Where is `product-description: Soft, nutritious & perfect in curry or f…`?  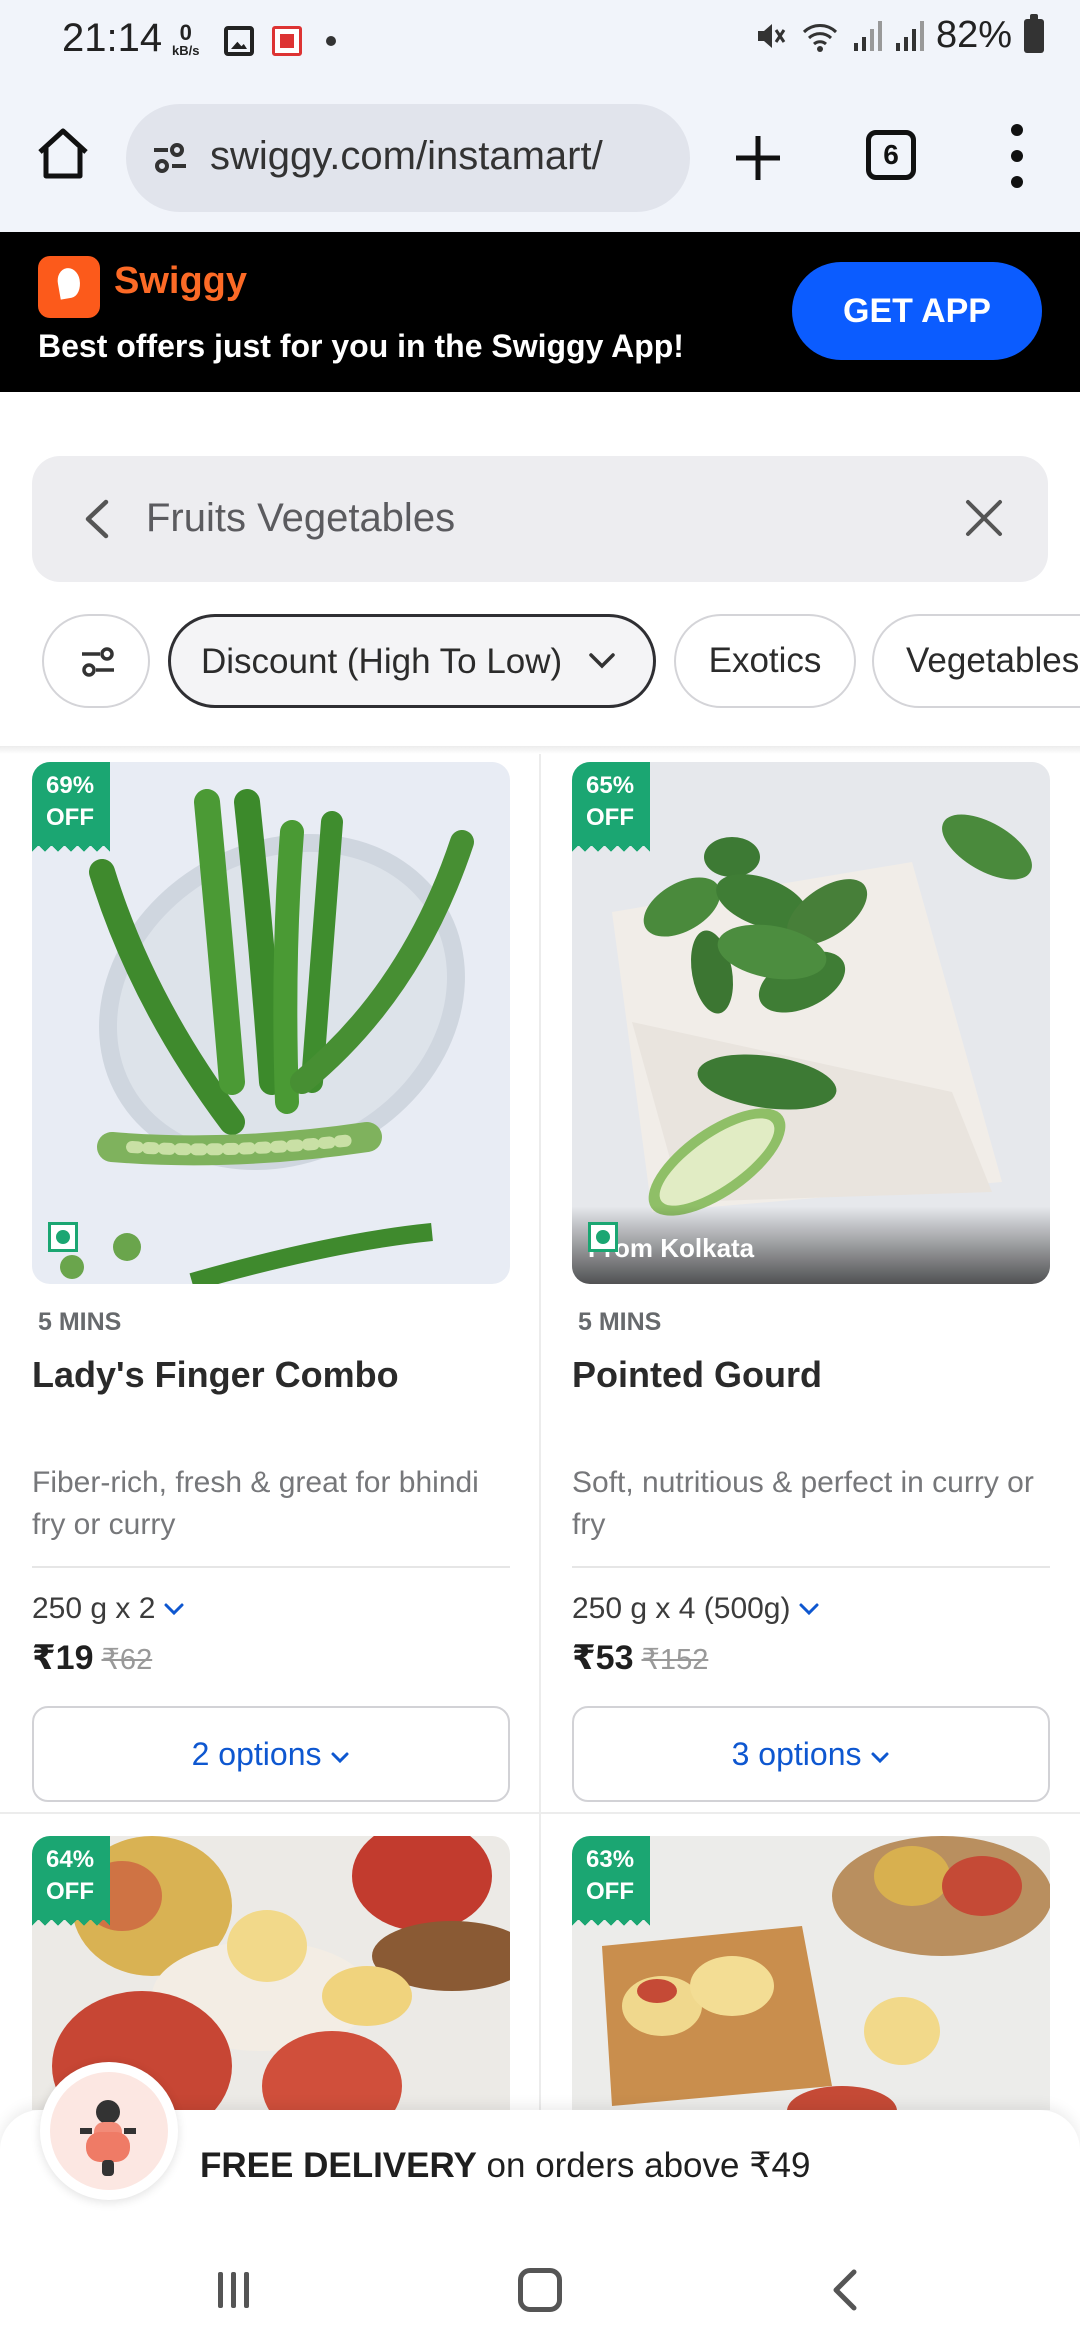
product-description: Soft, nutritious & perfect in curry or f… is located at coordinates (803, 1503).